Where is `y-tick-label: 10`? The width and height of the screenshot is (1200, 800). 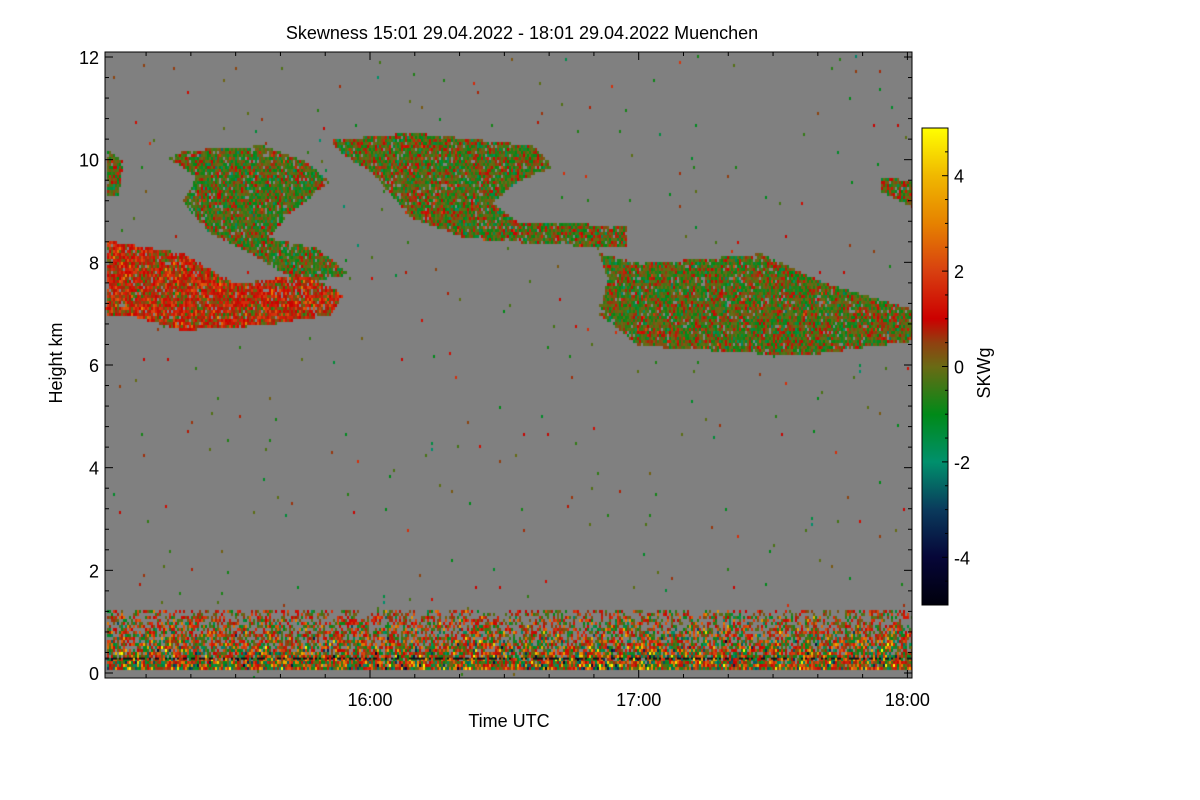 y-tick-label: 10 is located at coordinates (89, 161).